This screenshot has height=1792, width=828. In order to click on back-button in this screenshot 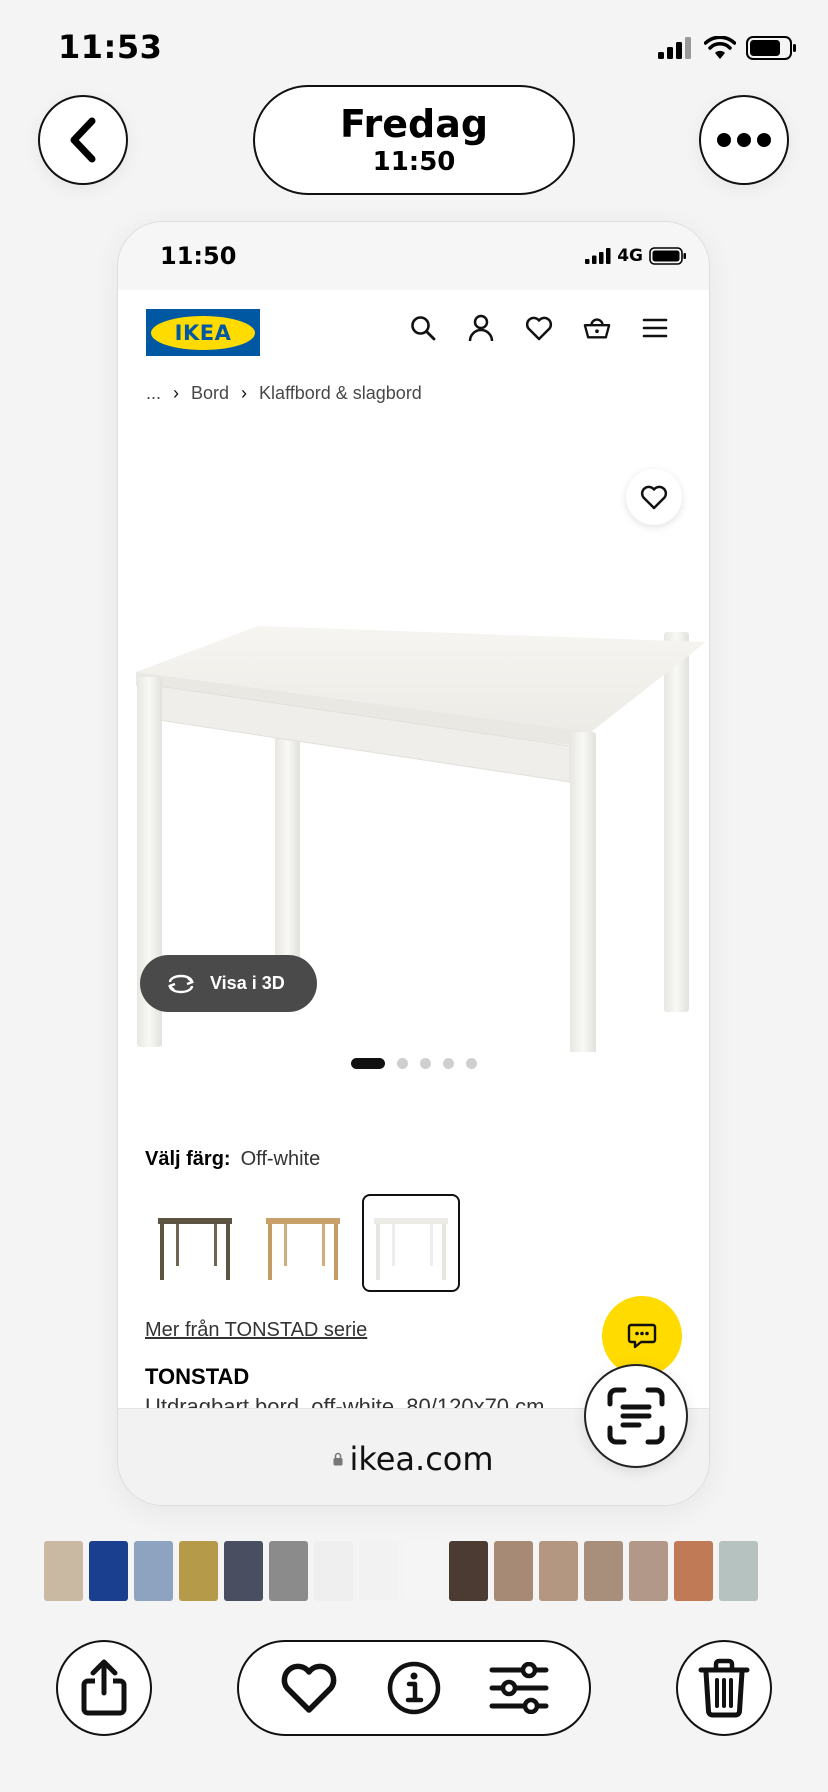, I will do `click(83, 140)`.